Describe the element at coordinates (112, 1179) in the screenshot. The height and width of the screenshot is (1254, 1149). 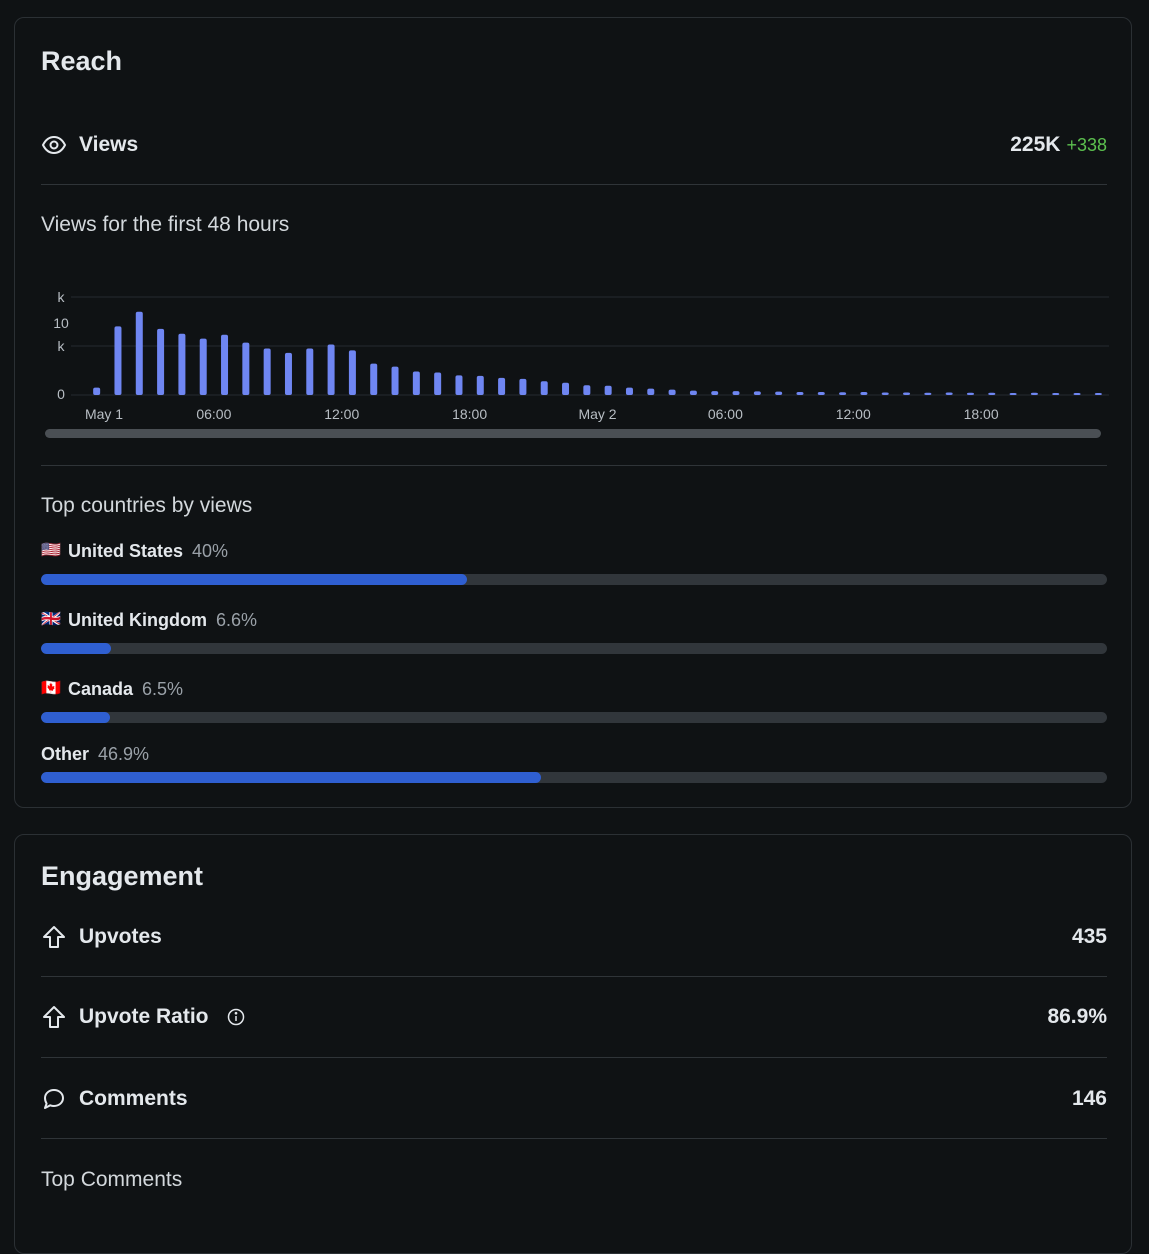
I see `top-comments-title: Top Comments` at that location.